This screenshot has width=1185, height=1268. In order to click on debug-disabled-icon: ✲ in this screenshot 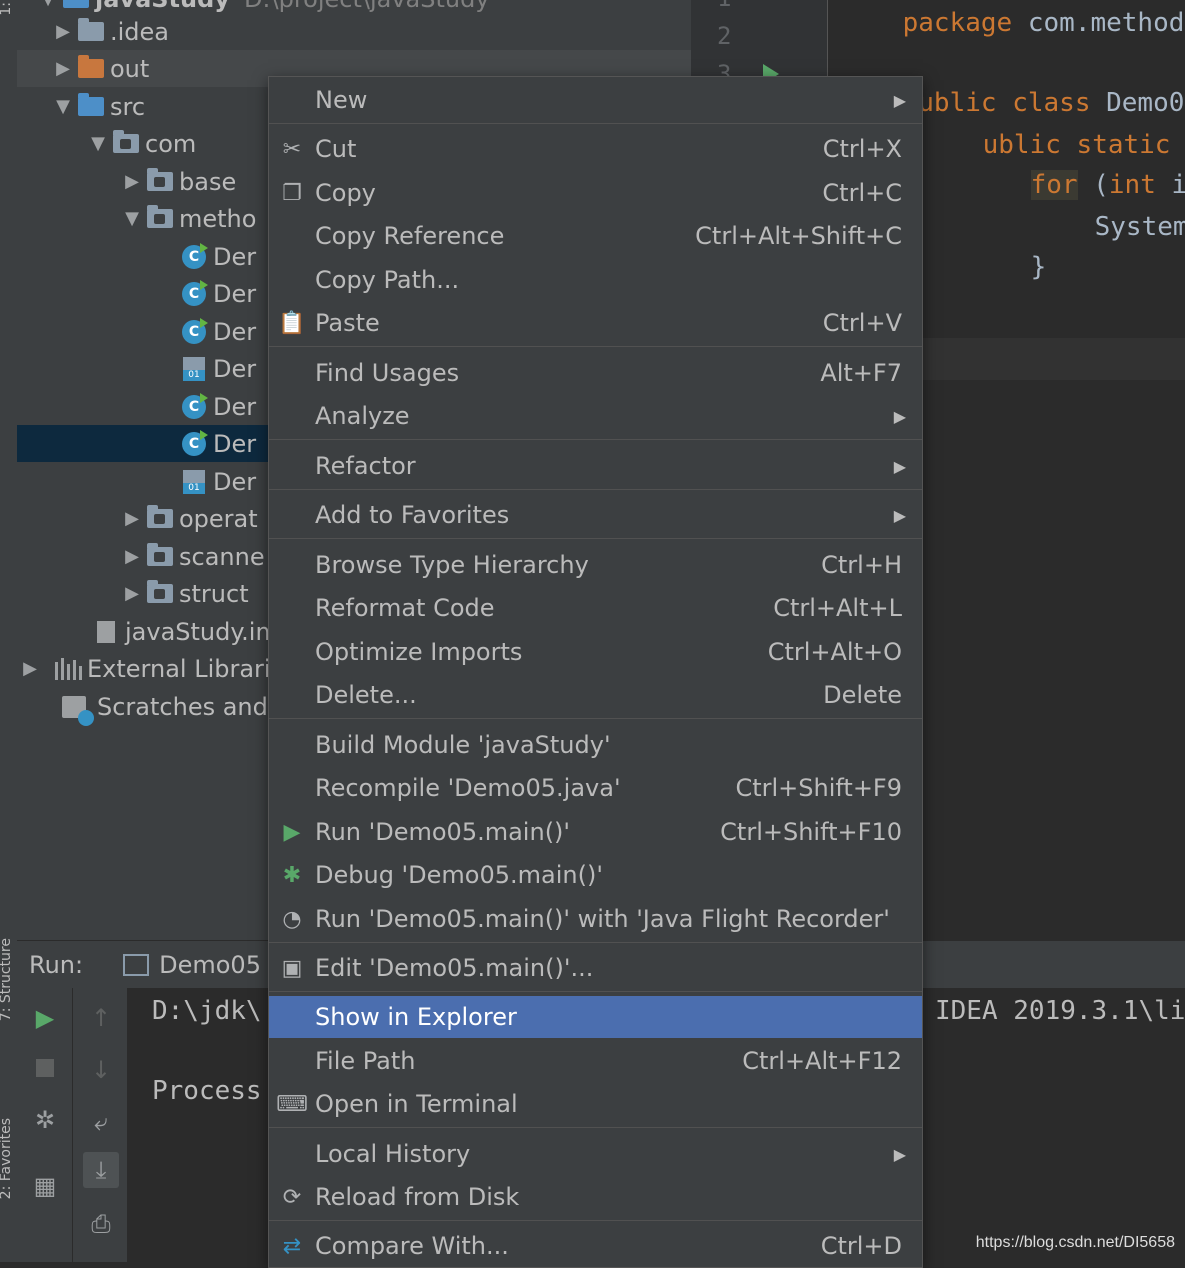, I will do `click(45, 1120)`.